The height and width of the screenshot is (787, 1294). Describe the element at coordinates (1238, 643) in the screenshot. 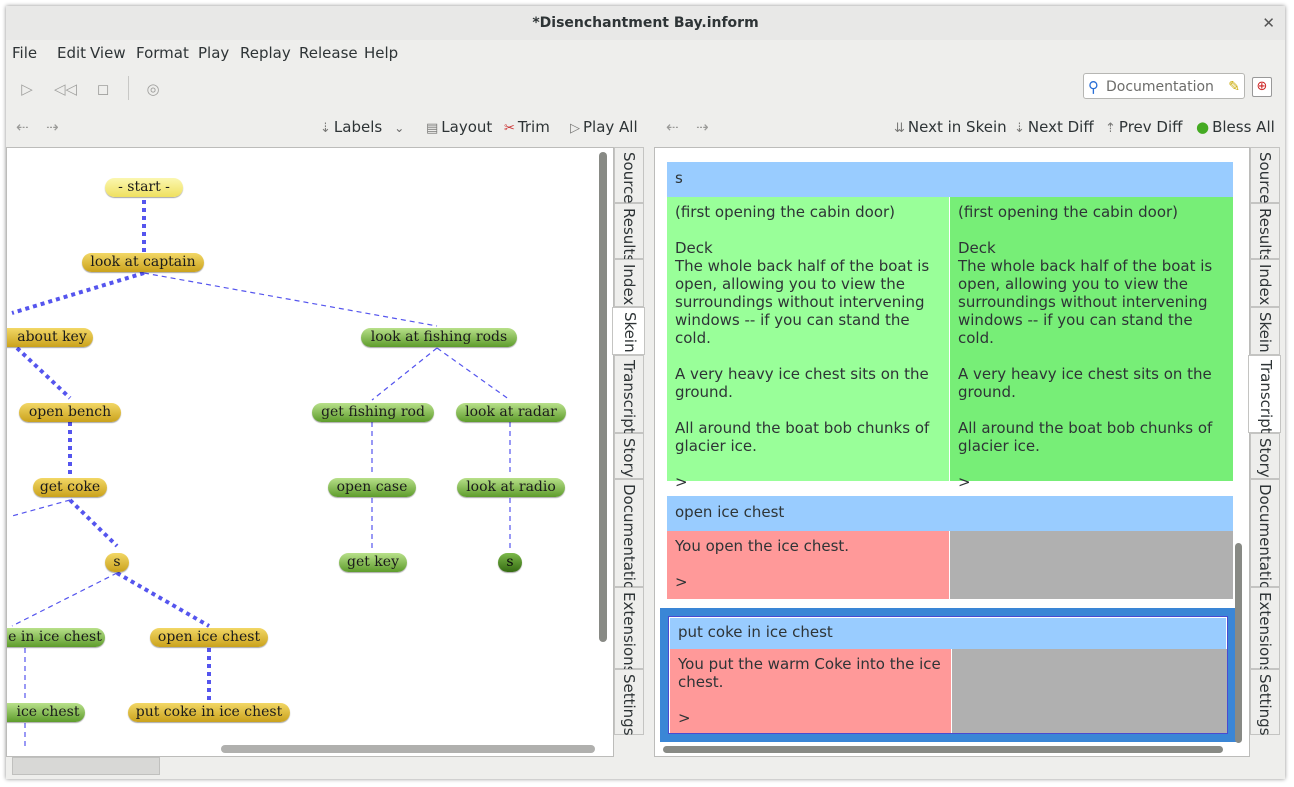

I see `transcript-vertical-scrollbar` at that location.